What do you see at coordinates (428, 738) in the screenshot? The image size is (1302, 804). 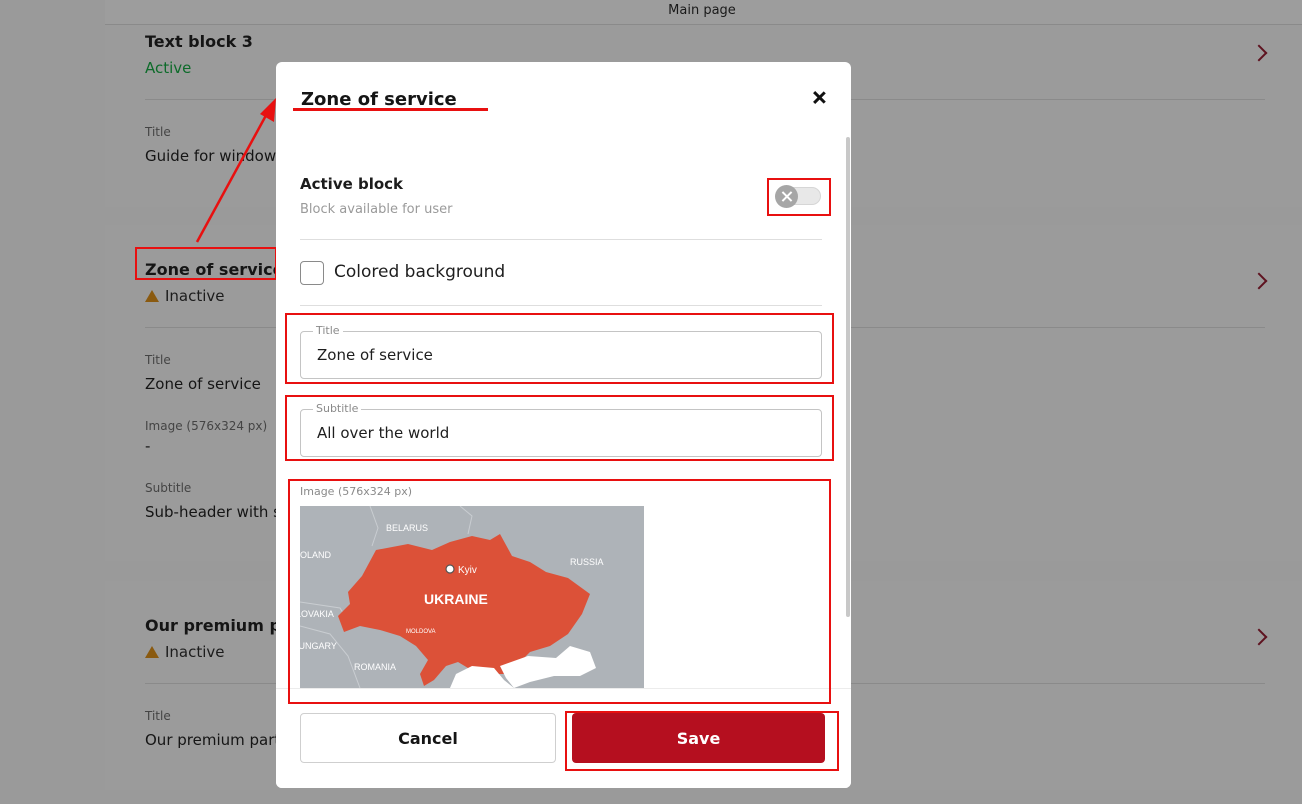 I see `cancel-button: Cancel` at bounding box center [428, 738].